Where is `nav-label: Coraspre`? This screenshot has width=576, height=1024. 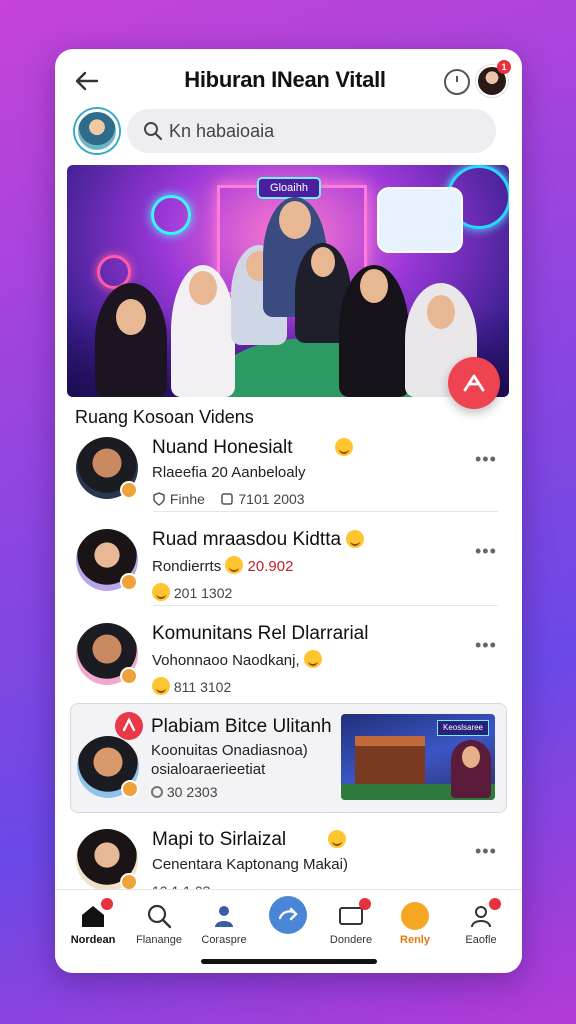
nav-label: Coraspre is located at coordinates (224, 940).